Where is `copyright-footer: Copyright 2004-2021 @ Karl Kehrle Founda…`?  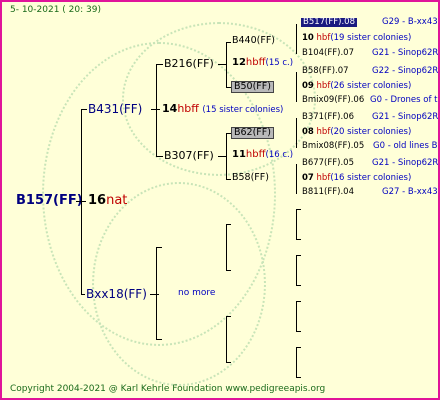
copyright-footer: Copyright 2004-2021 @ Karl Kehrle Founda… is located at coordinates (168, 389).